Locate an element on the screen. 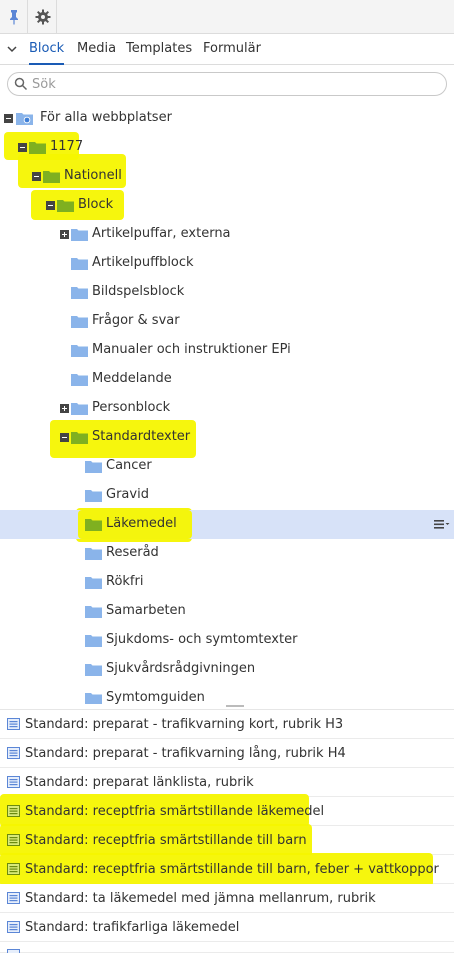  tree-node-reserad: Reseråd is located at coordinates (227, 553).